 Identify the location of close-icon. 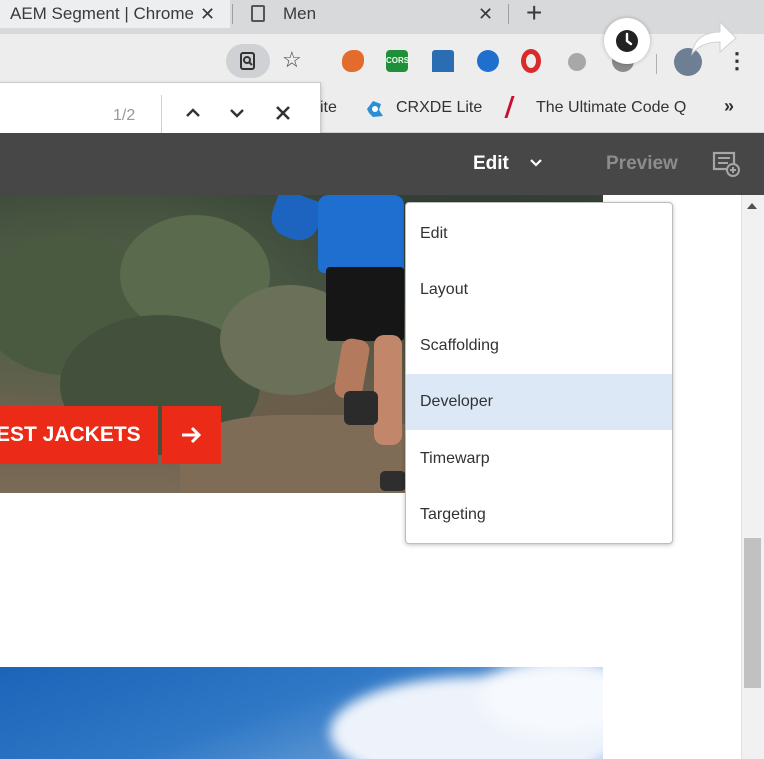
(283, 113).